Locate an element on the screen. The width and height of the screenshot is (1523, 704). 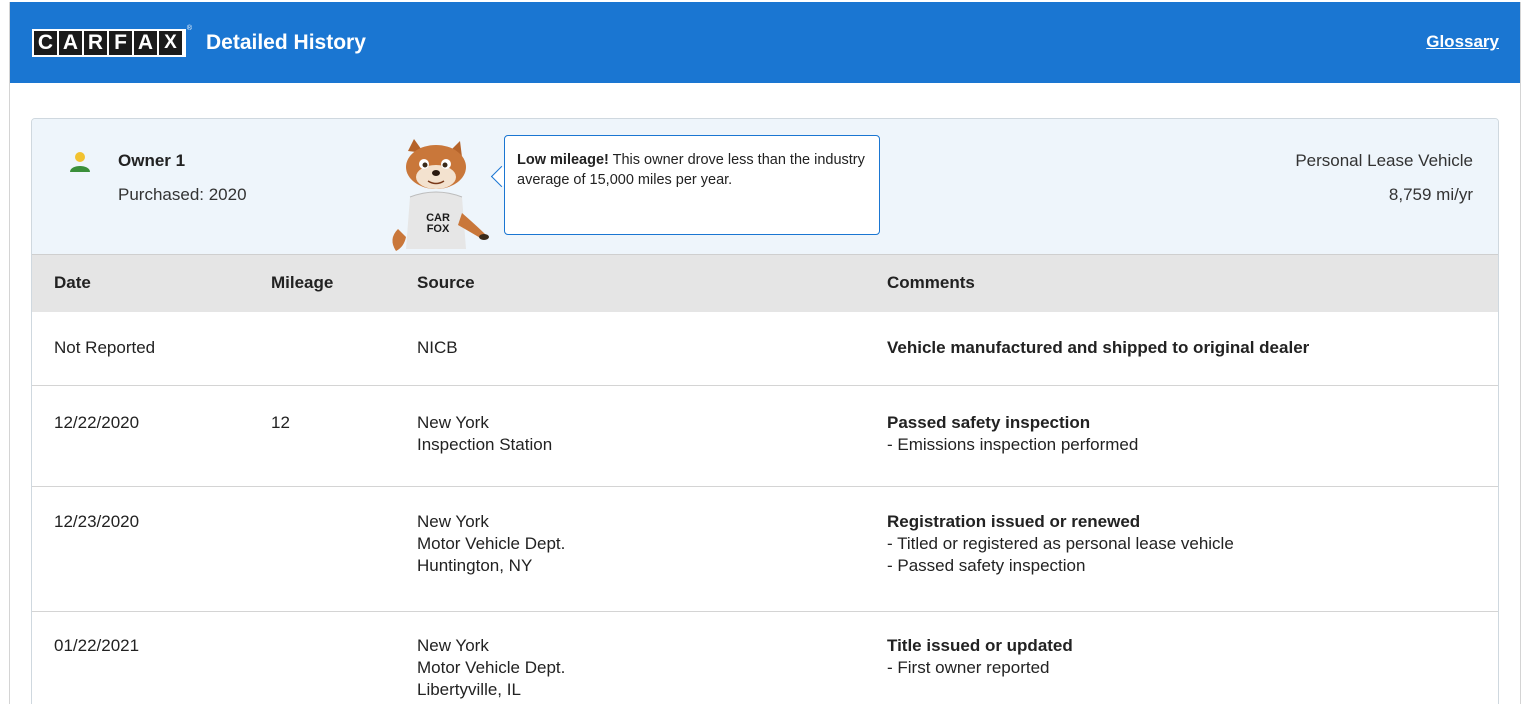
owner-name: Owner 1 is located at coordinates (152, 160).